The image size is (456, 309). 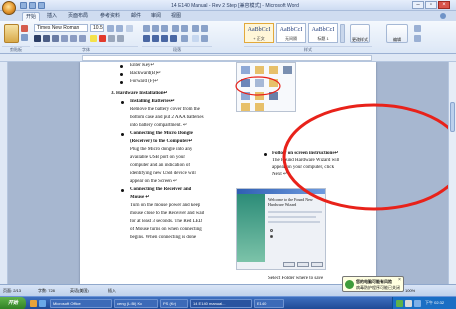 What do you see at coordinates (111, 38) in the screenshot?
I see `char-shading-icon` at bounding box center [111, 38].